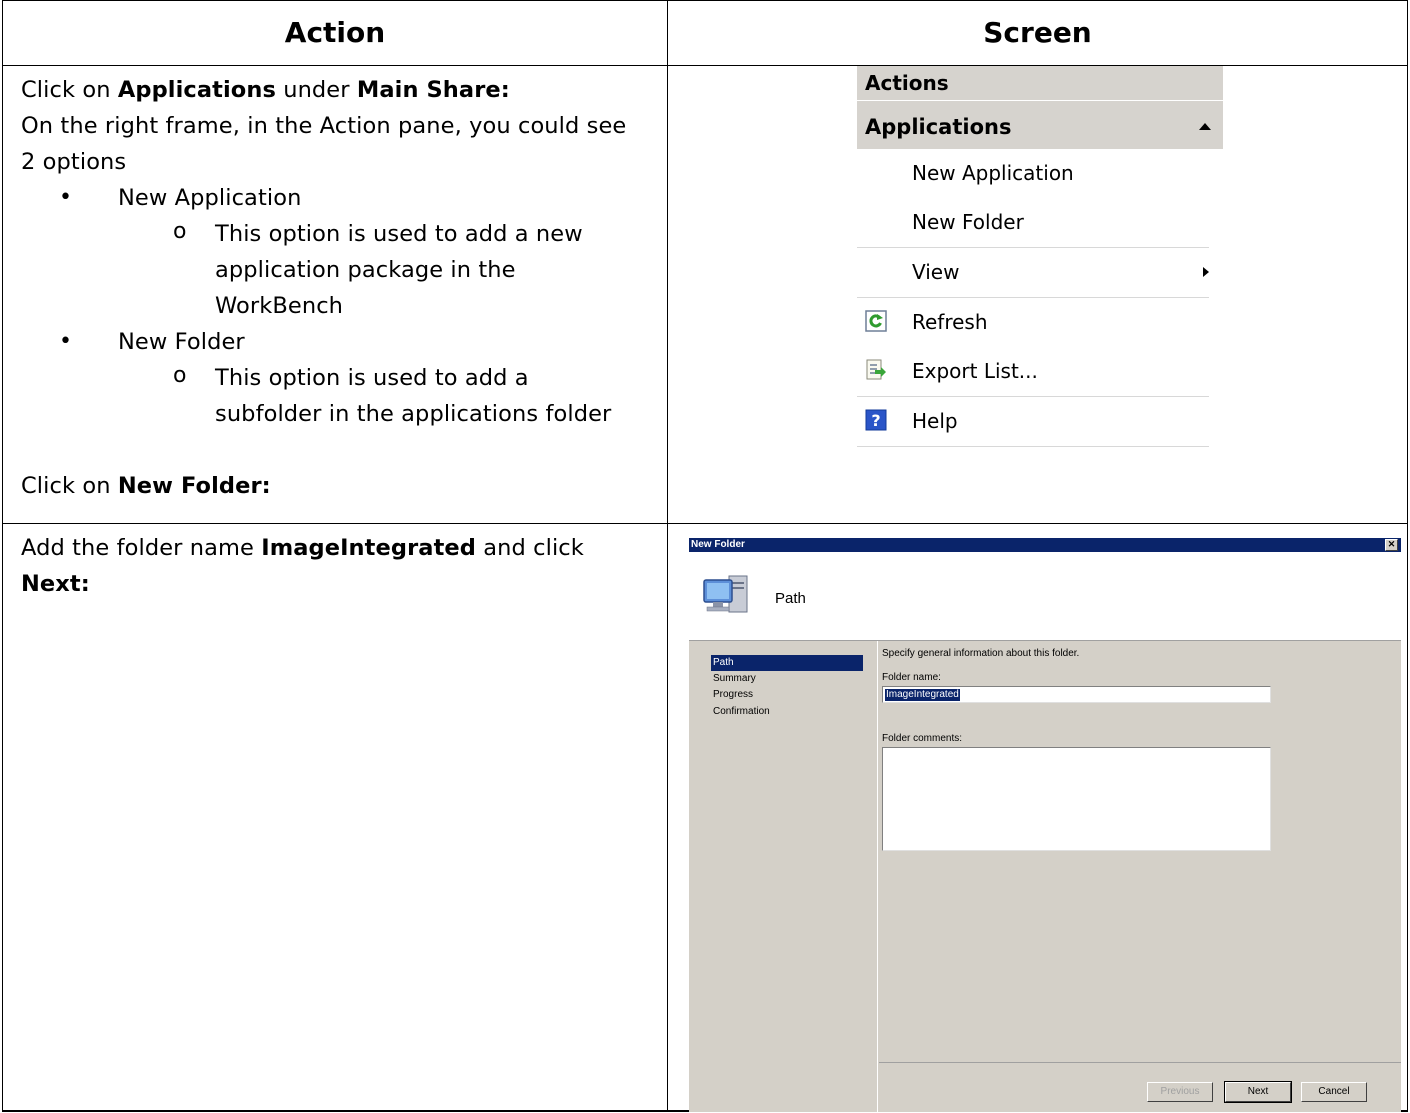 The width and height of the screenshot is (1410, 1113). I want to click on dialog-title-bar: New Folder ✕, so click(1045, 545).